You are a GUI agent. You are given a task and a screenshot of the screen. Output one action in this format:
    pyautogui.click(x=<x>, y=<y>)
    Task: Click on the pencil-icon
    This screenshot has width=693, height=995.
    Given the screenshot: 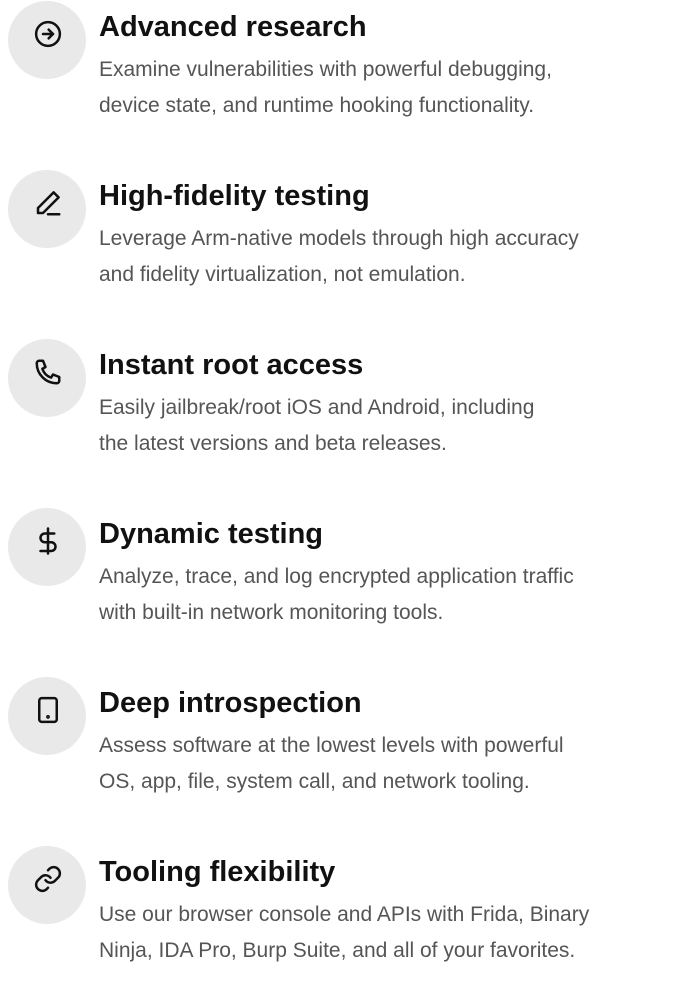 What is the action you would take?
    pyautogui.click(x=47, y=209)
    